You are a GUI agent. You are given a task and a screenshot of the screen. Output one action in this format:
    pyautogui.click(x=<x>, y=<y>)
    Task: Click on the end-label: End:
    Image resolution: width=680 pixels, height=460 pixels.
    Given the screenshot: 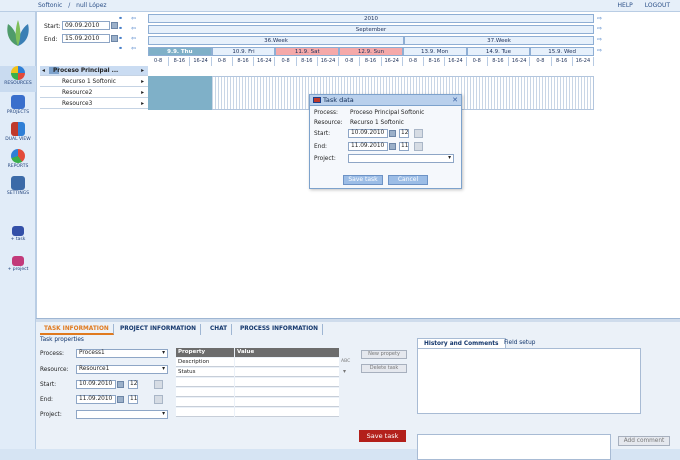 What is the action you would take?
    pyautogui.click(x=320, y=147)
    